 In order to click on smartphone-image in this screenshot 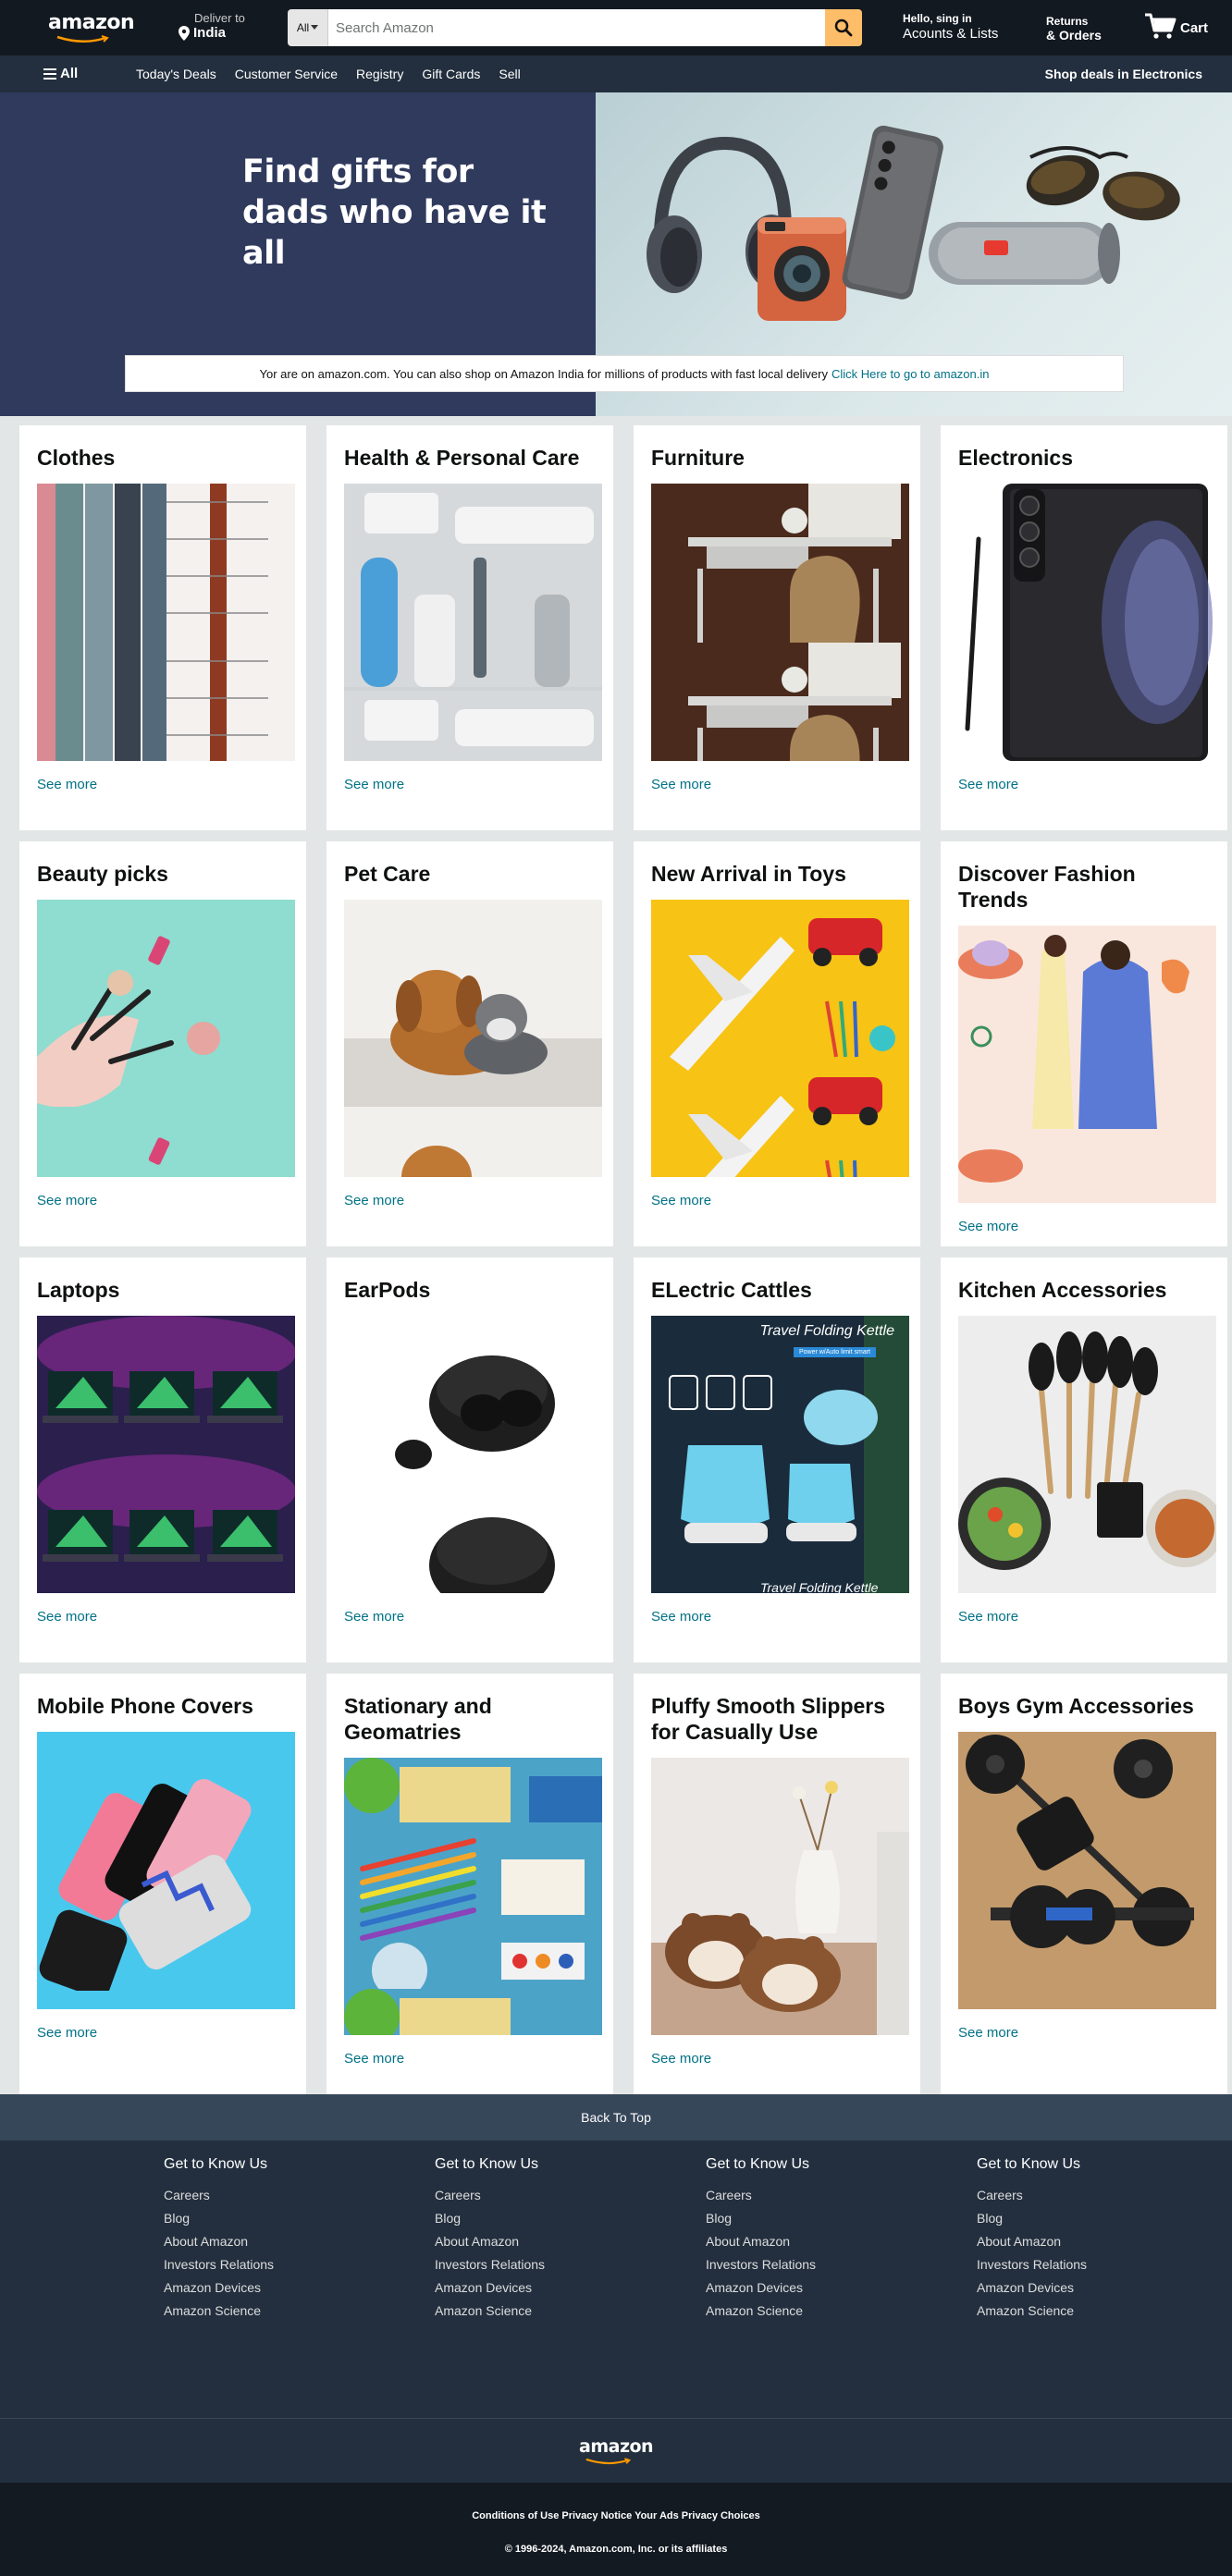, I will do `click(893, 212)`.